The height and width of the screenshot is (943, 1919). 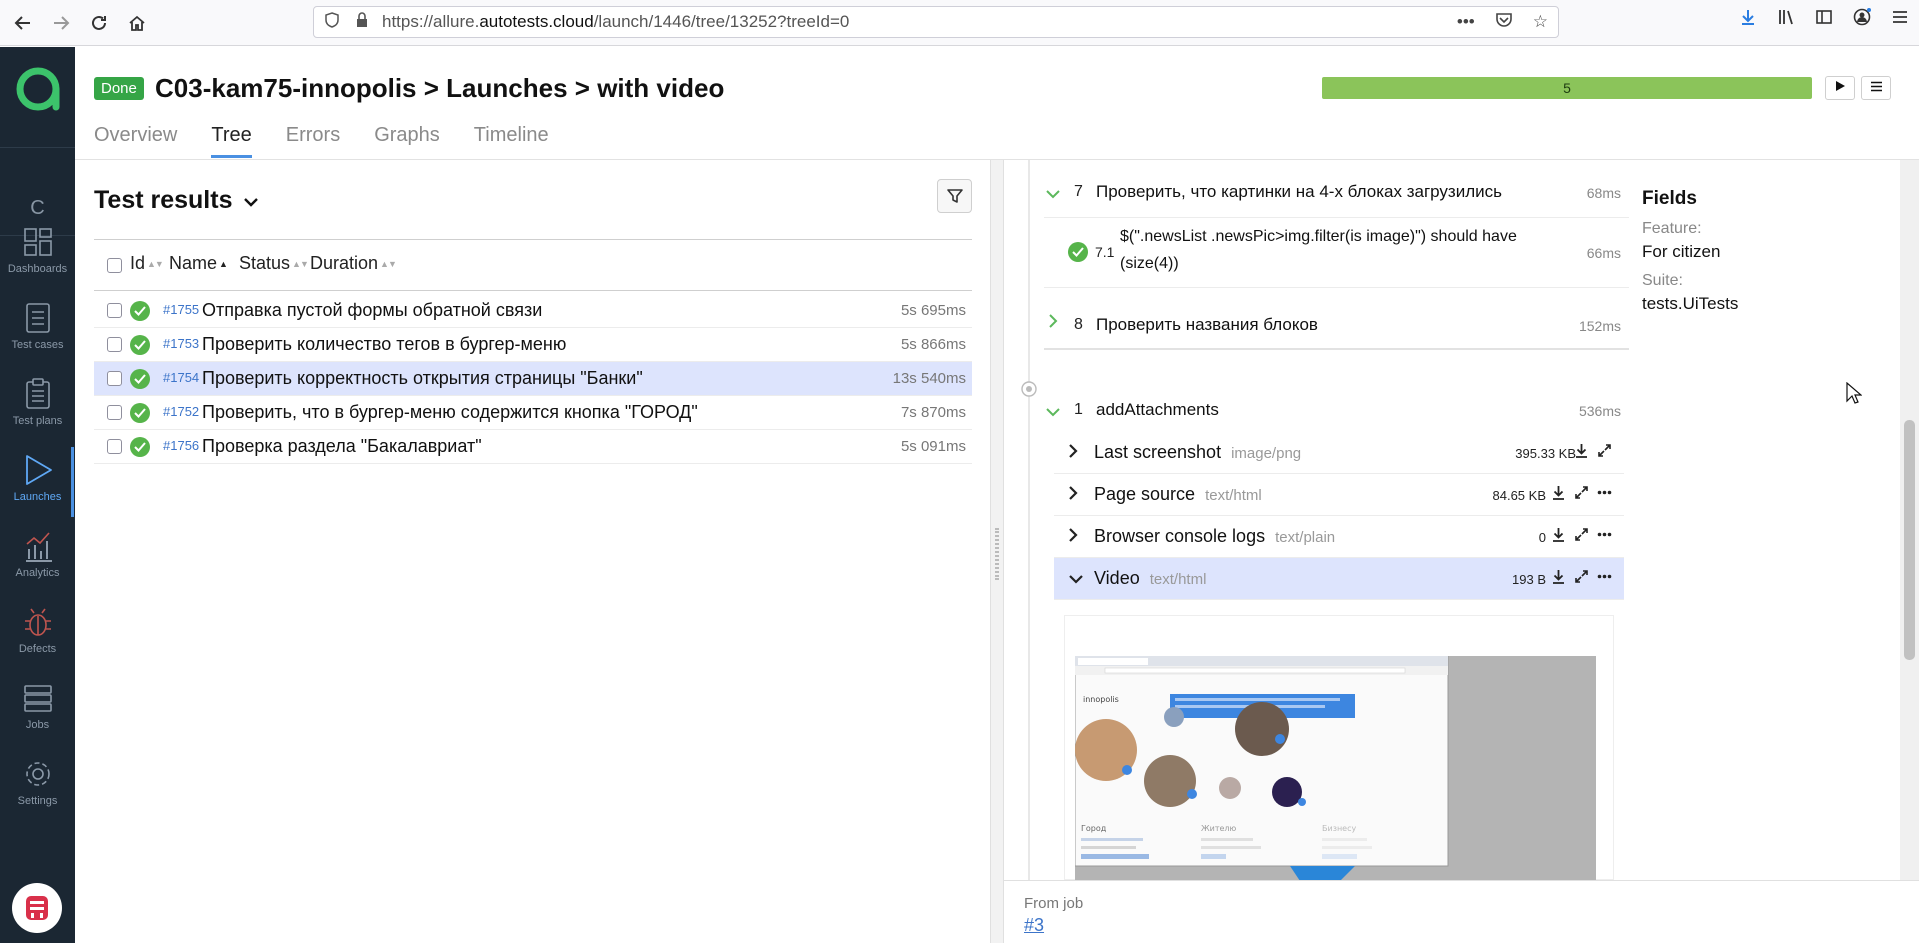 What do you see at coordinates (37, 698) in the screenshot?
I see `jobs-icon` at bounding box center [37, 698].